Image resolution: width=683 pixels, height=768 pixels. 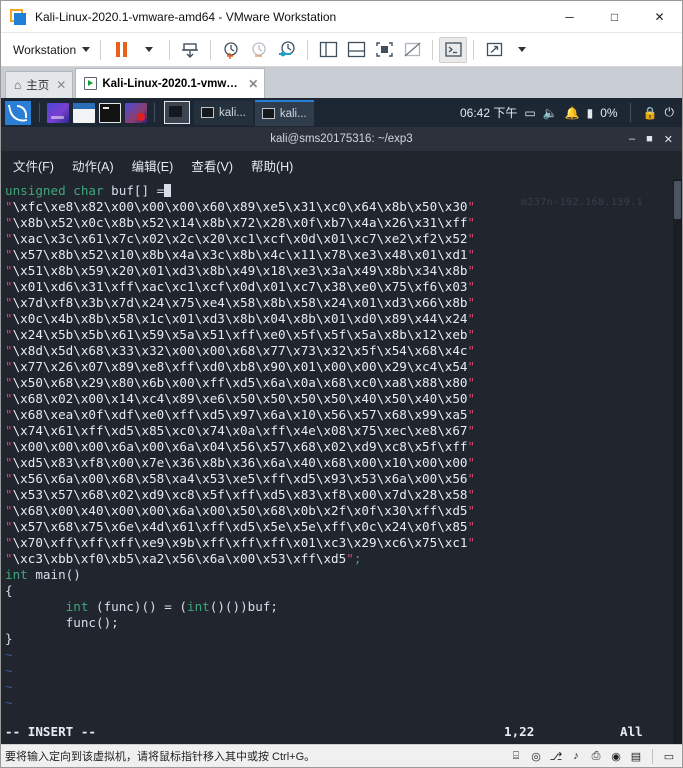 What do you see at coordinates (110, 112) in the screenshot?
I see `launcher-terminal` at bounding box center [110, 112].